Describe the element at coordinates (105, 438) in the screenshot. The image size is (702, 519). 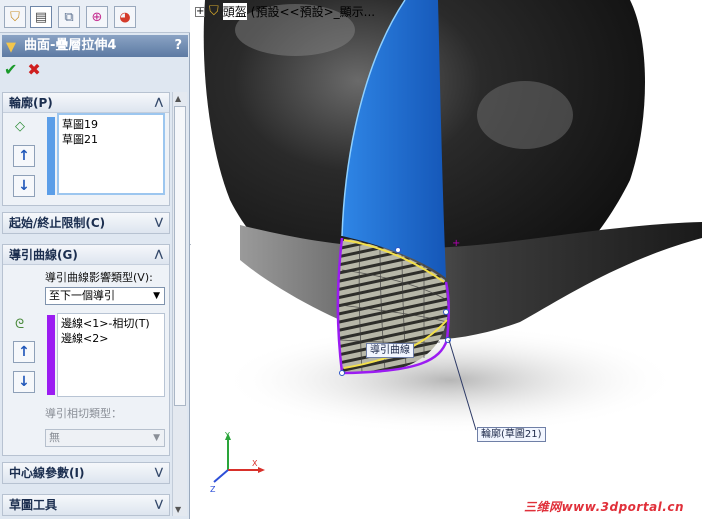
I see `tangency-type-select: 無 ▼` at that location.